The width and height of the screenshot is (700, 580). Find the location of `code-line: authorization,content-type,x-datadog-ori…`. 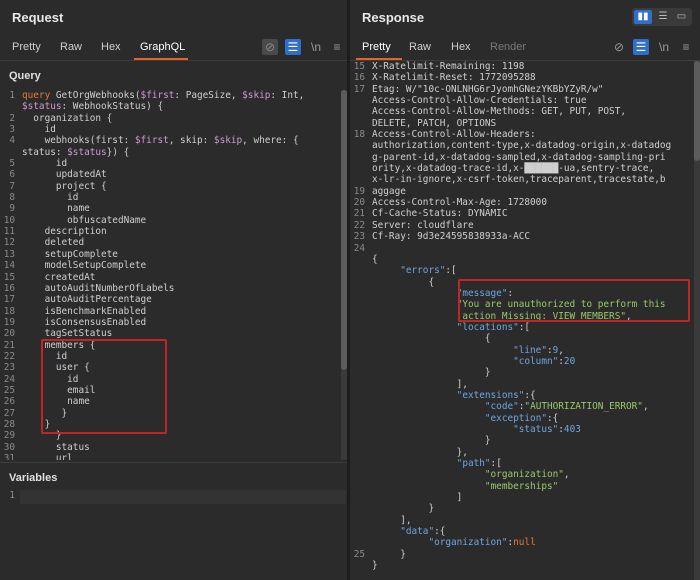

code-line: authorization,content-type,x-datadog-ori… is located at coordinates (533, 145).